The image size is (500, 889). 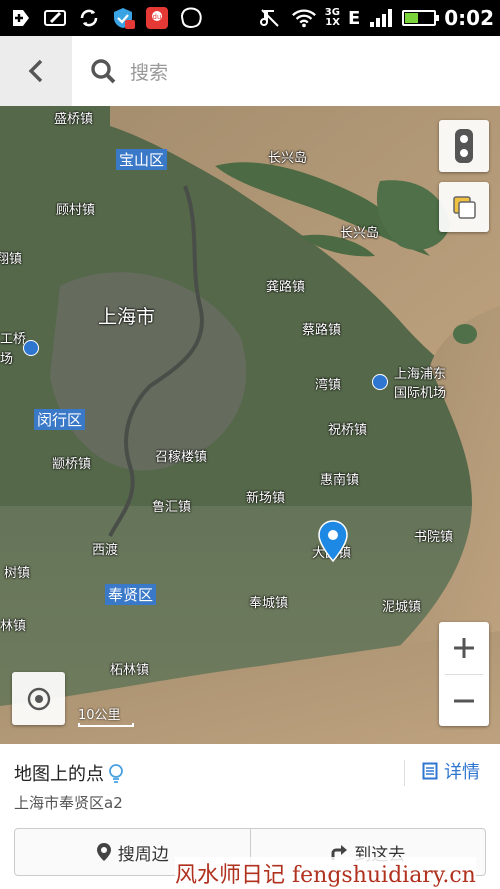 I want to click on details-label: 详情, so click(x=462, y=772).